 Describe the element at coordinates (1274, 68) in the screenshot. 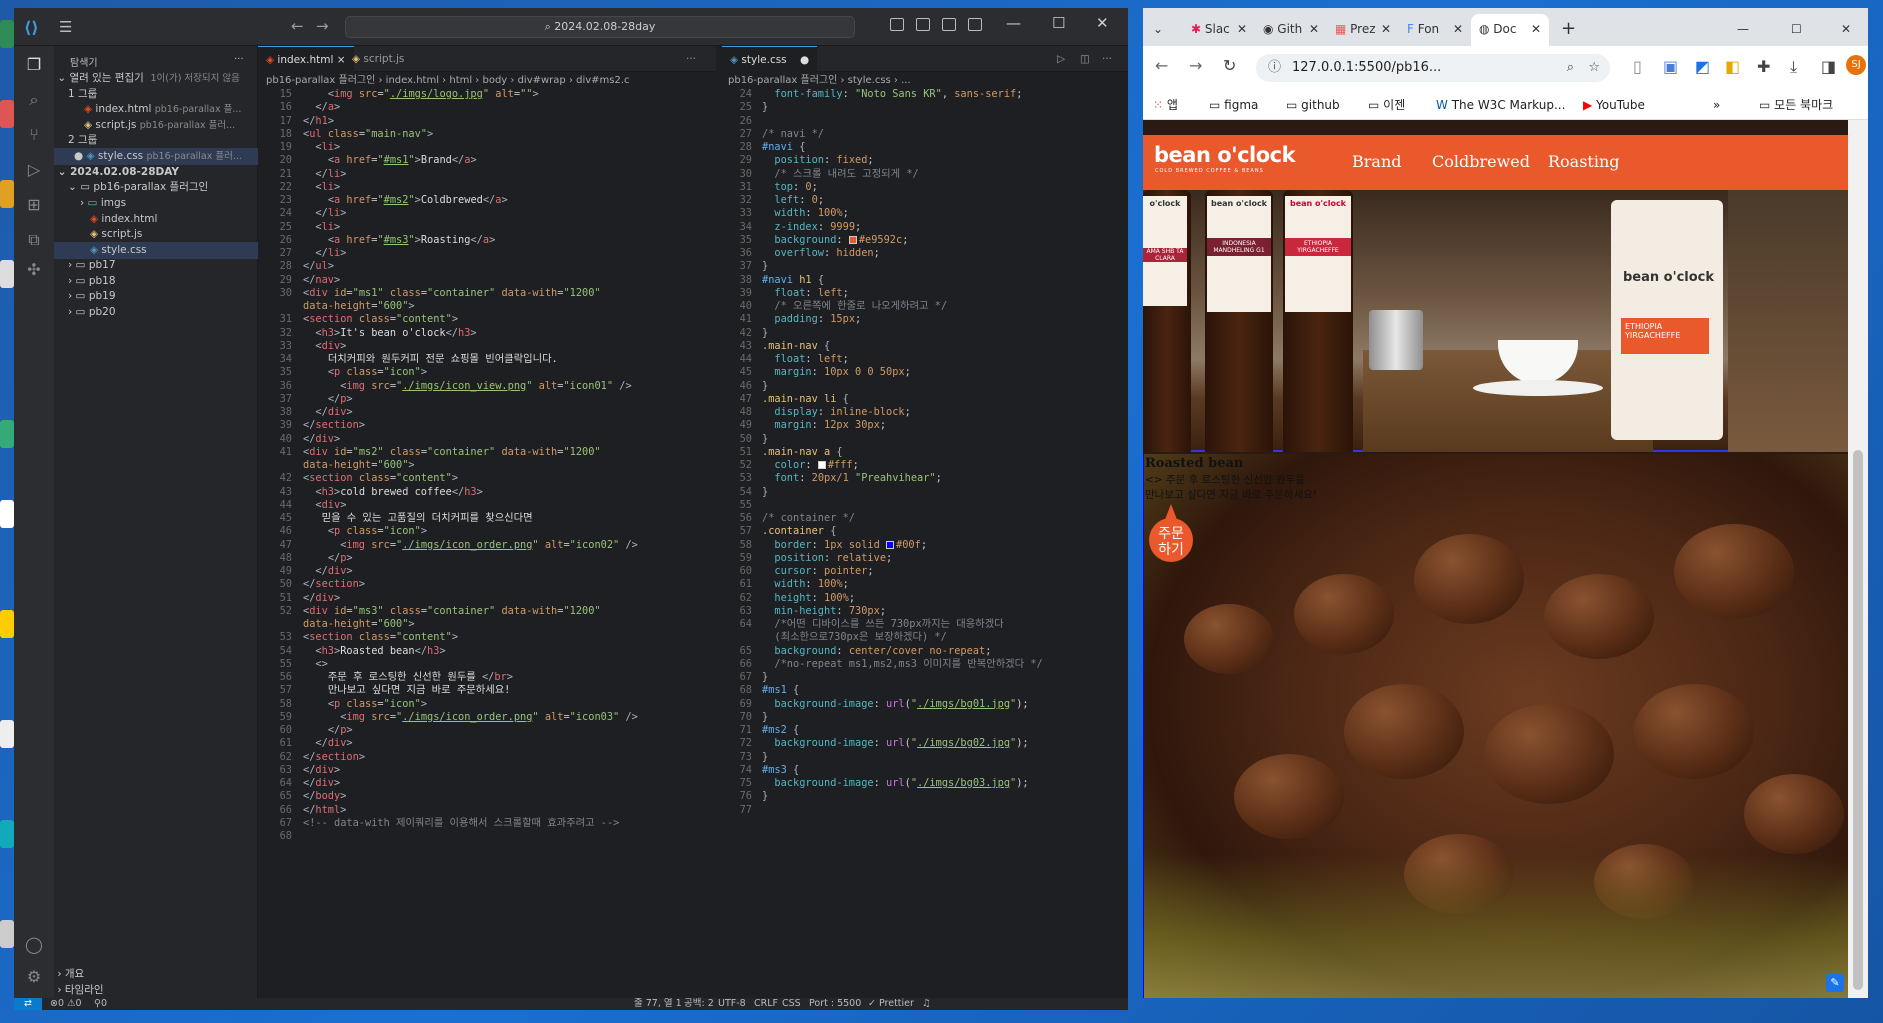

I see `site-info-icon: ⓘ` at that location.